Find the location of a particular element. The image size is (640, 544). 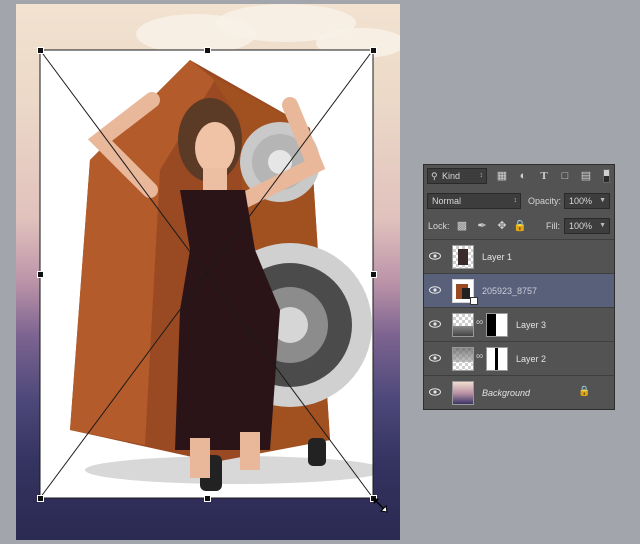

opacity-label: Opacity: is located at coordinates (545, 201).